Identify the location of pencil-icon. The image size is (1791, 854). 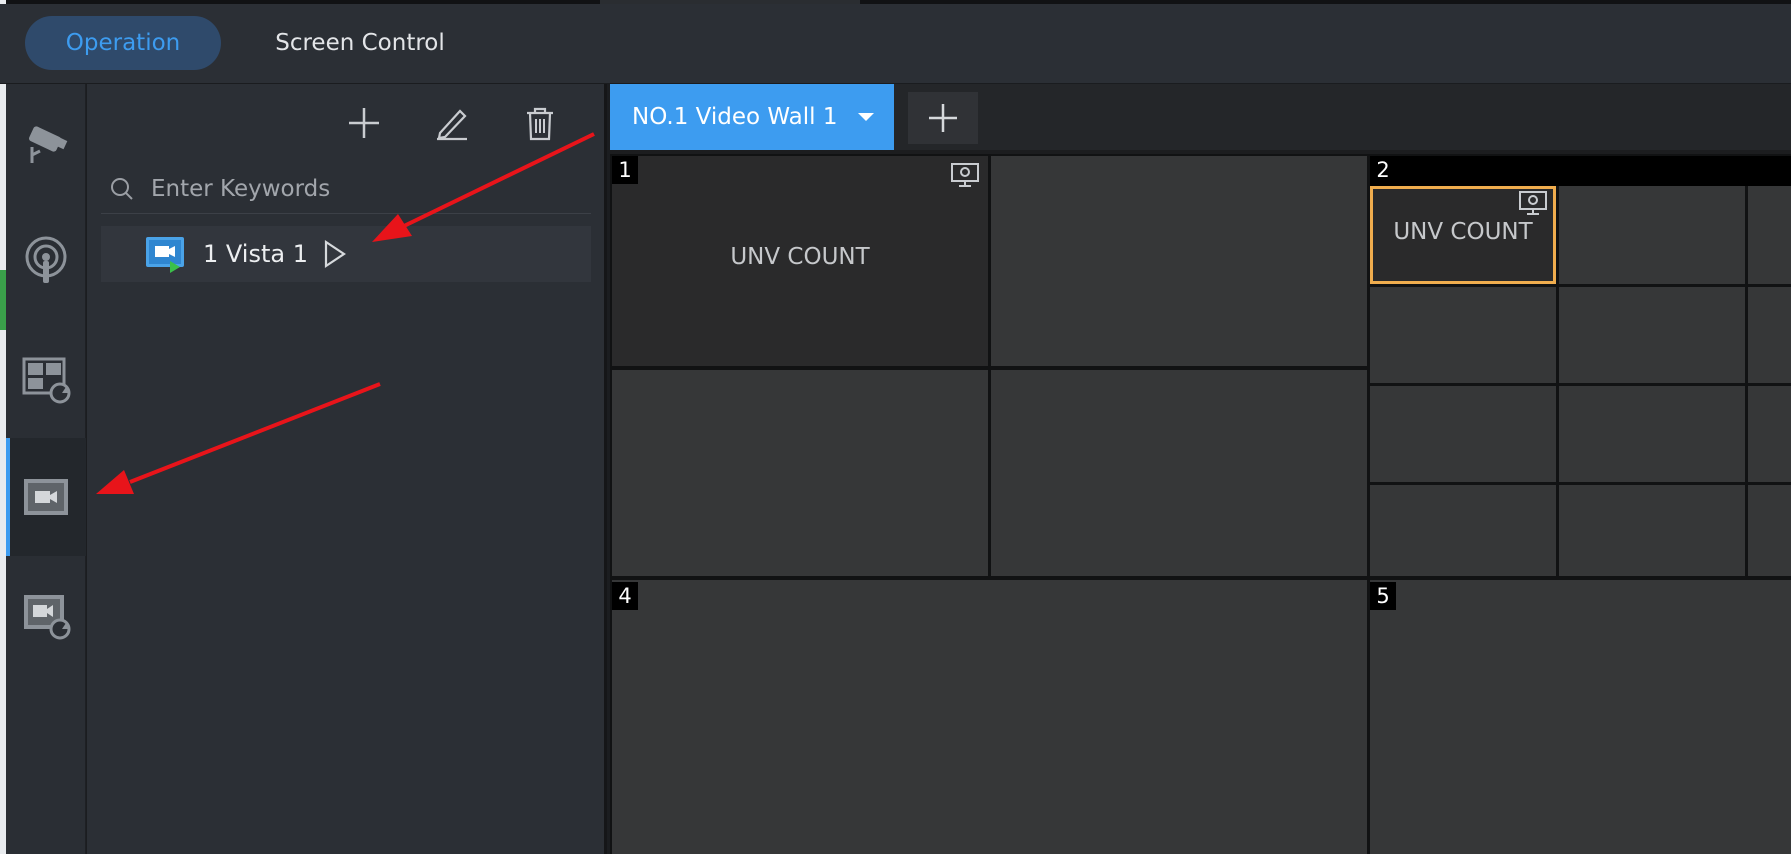
(452, 125).